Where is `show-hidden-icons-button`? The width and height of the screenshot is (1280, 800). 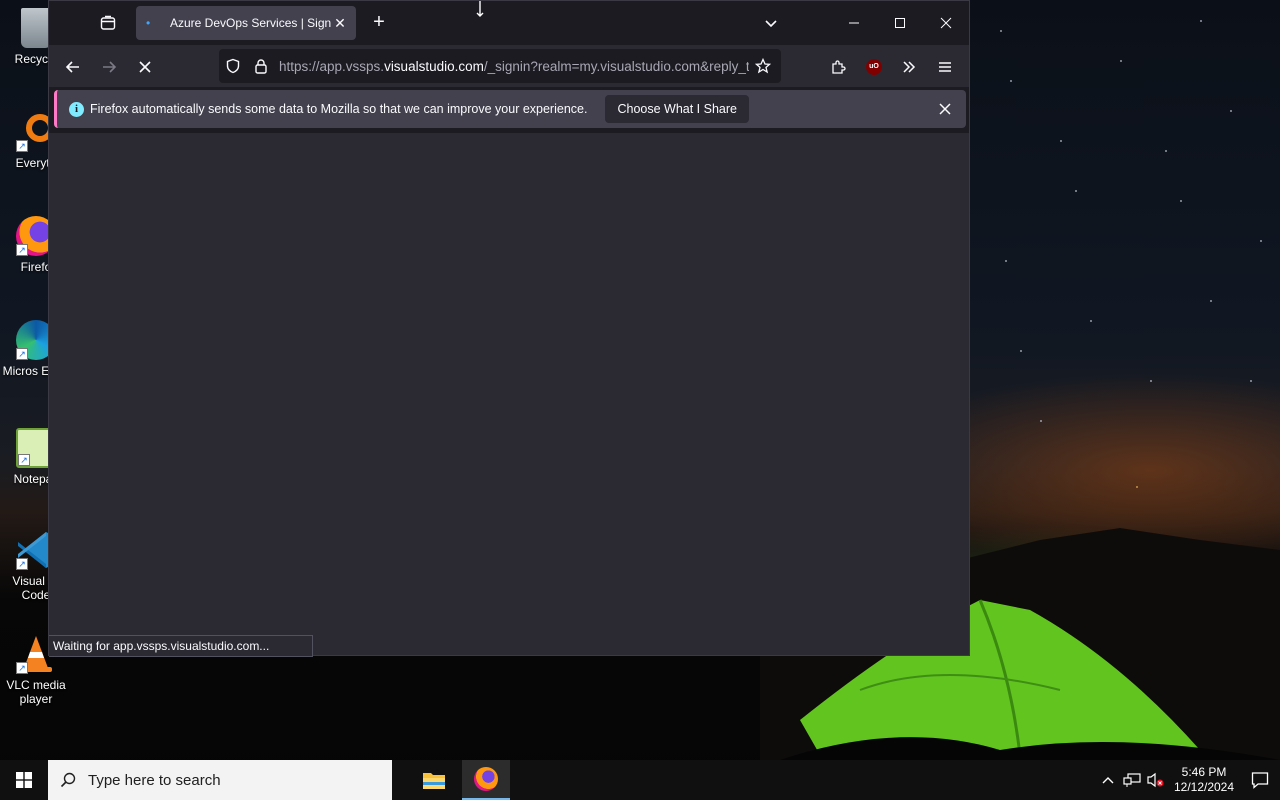 show-hidden-icons-button is located at coordinates (1108, 780).